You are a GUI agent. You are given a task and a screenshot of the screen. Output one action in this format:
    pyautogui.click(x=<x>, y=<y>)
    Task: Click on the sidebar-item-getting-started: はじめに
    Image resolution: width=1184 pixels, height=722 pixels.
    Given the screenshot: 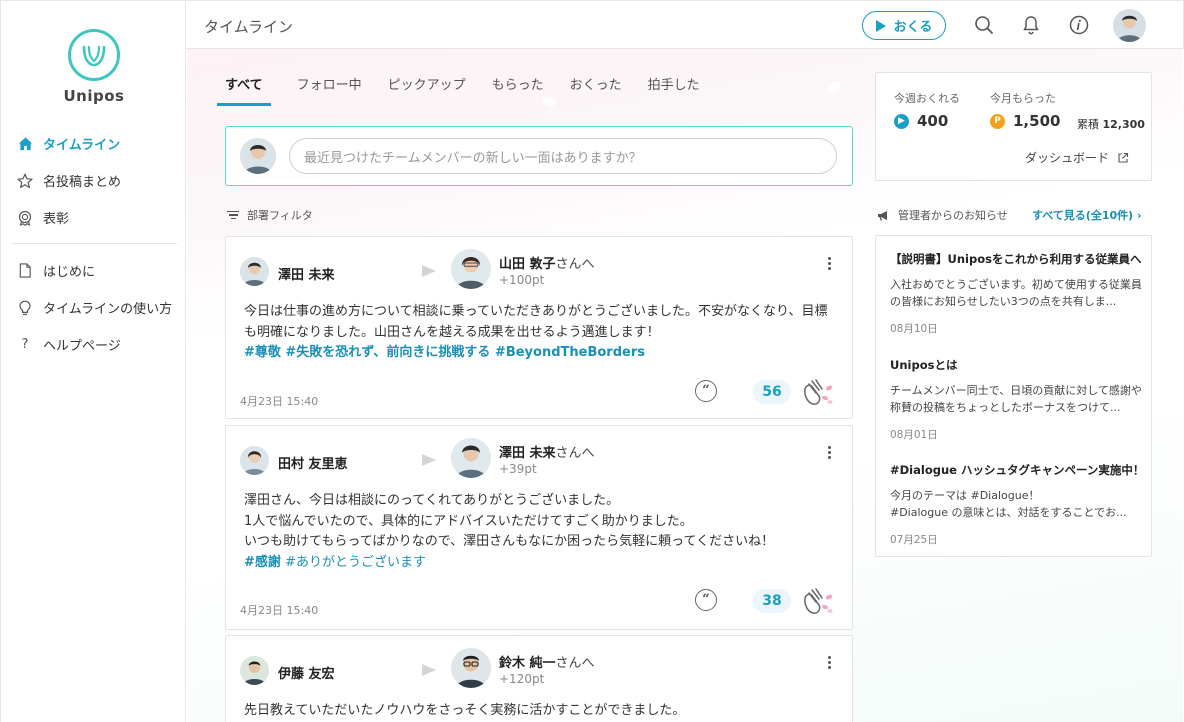 What is the action you would take?
    pyautogui.click(x=94, y=270)
    